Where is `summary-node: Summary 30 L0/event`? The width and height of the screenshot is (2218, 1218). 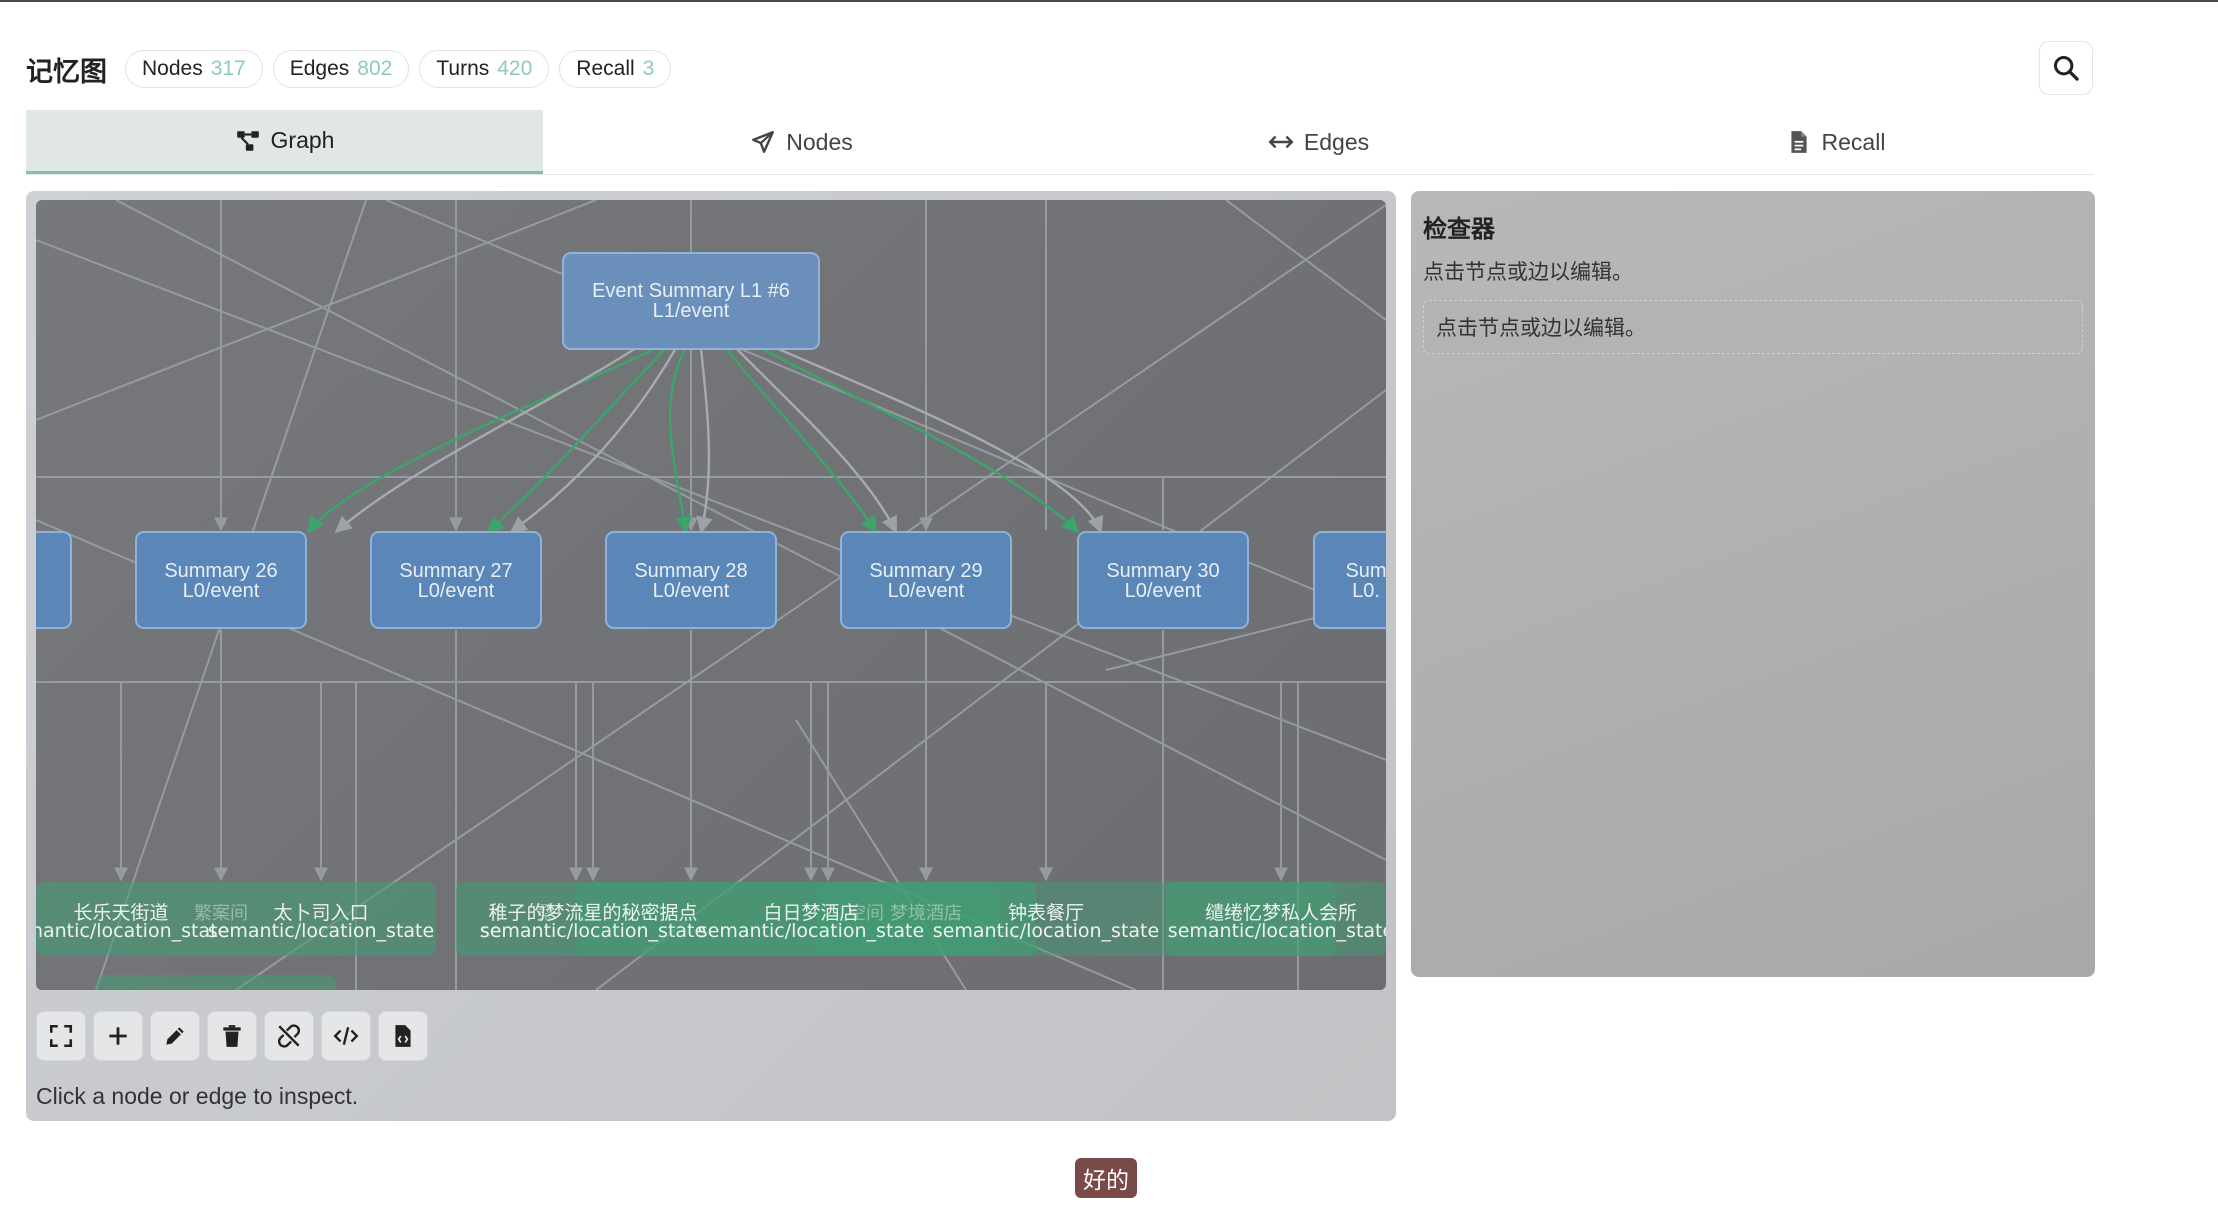
summary-node: Summary 30 L0/event is located at coordinates (1163, 580).